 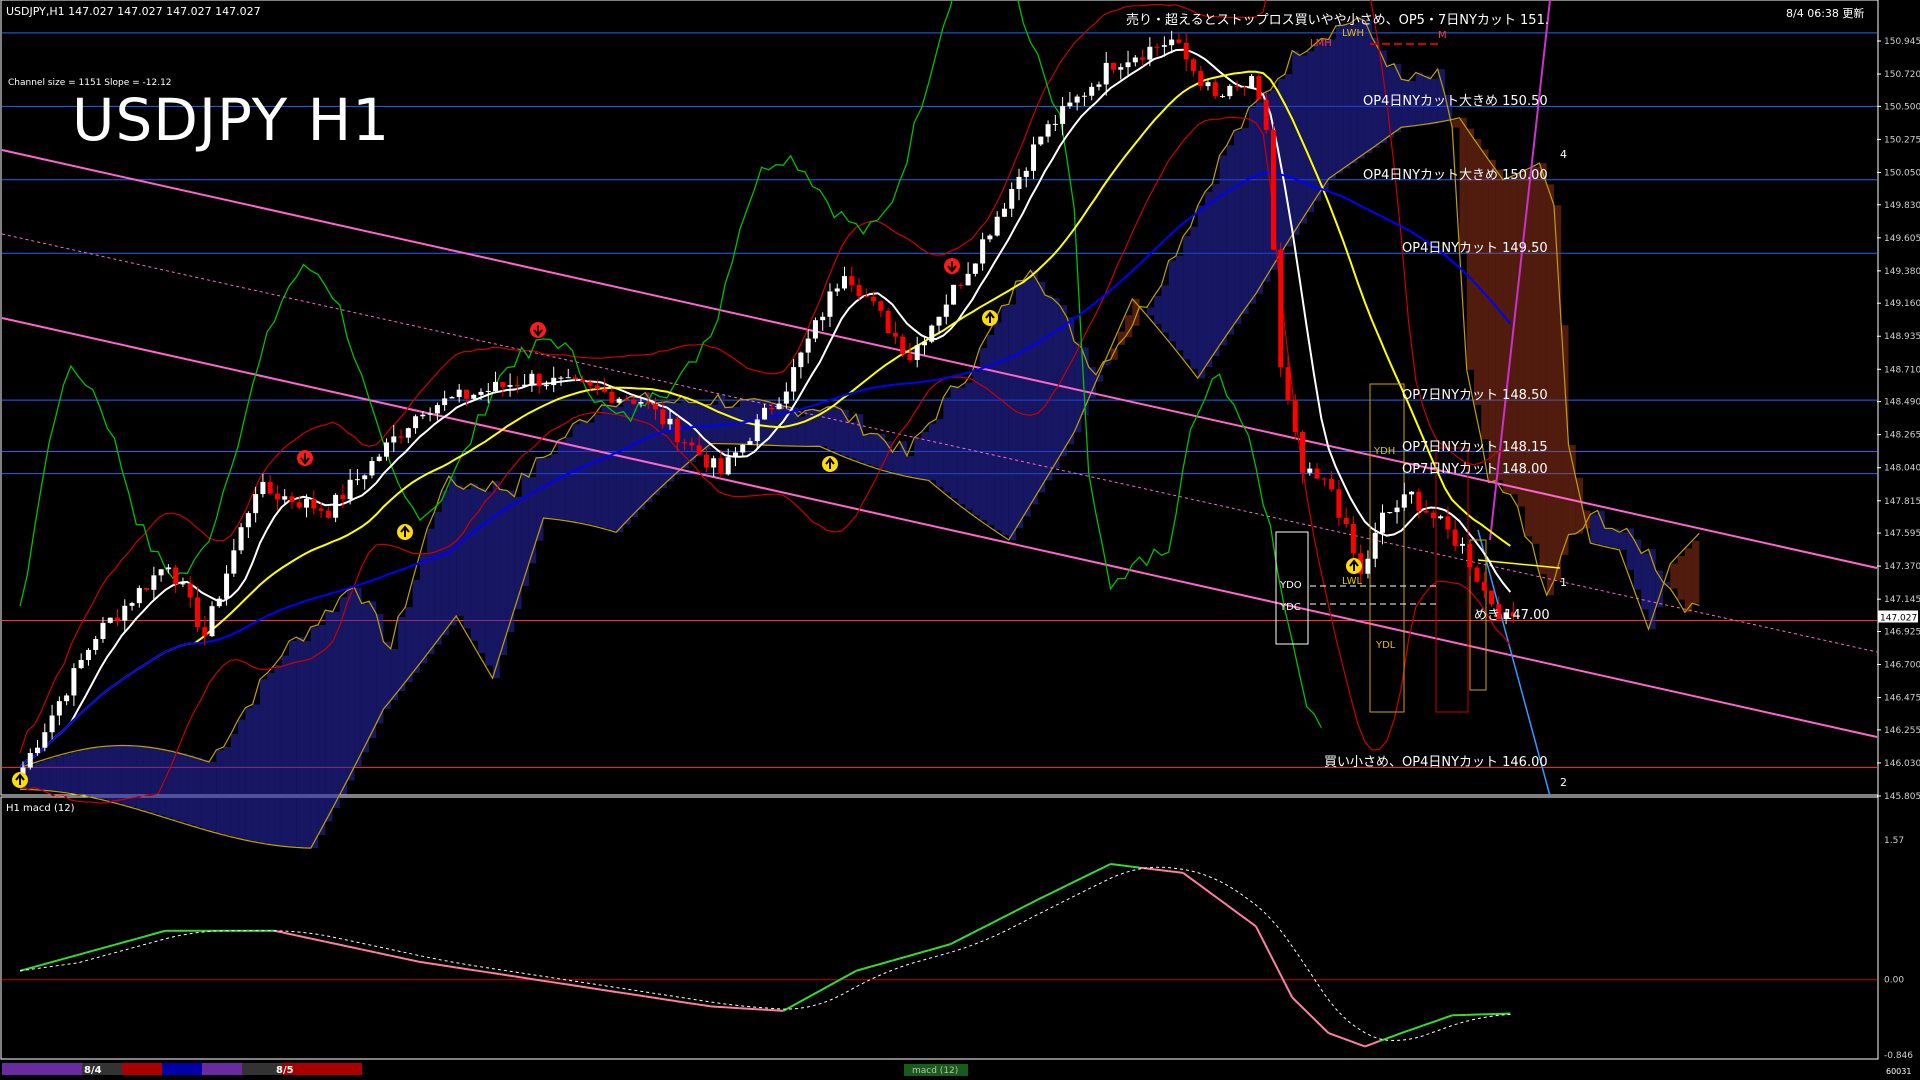 What do you see at coordinates (1442, 35) in the screenshot?
I see `box-label-m: M` at bounding box center [1442, 35].